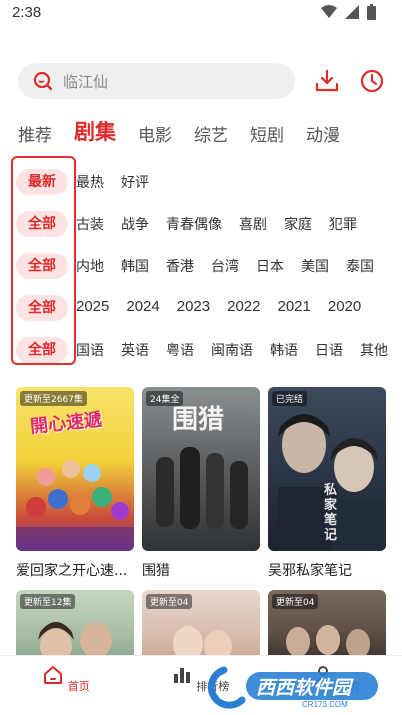 The height and width of the screenshot is (715, 402). What do you see at coordinates (155, 133) in the screenshot?
I see `tab-movies: 电影` at bounding box center [155, 133].